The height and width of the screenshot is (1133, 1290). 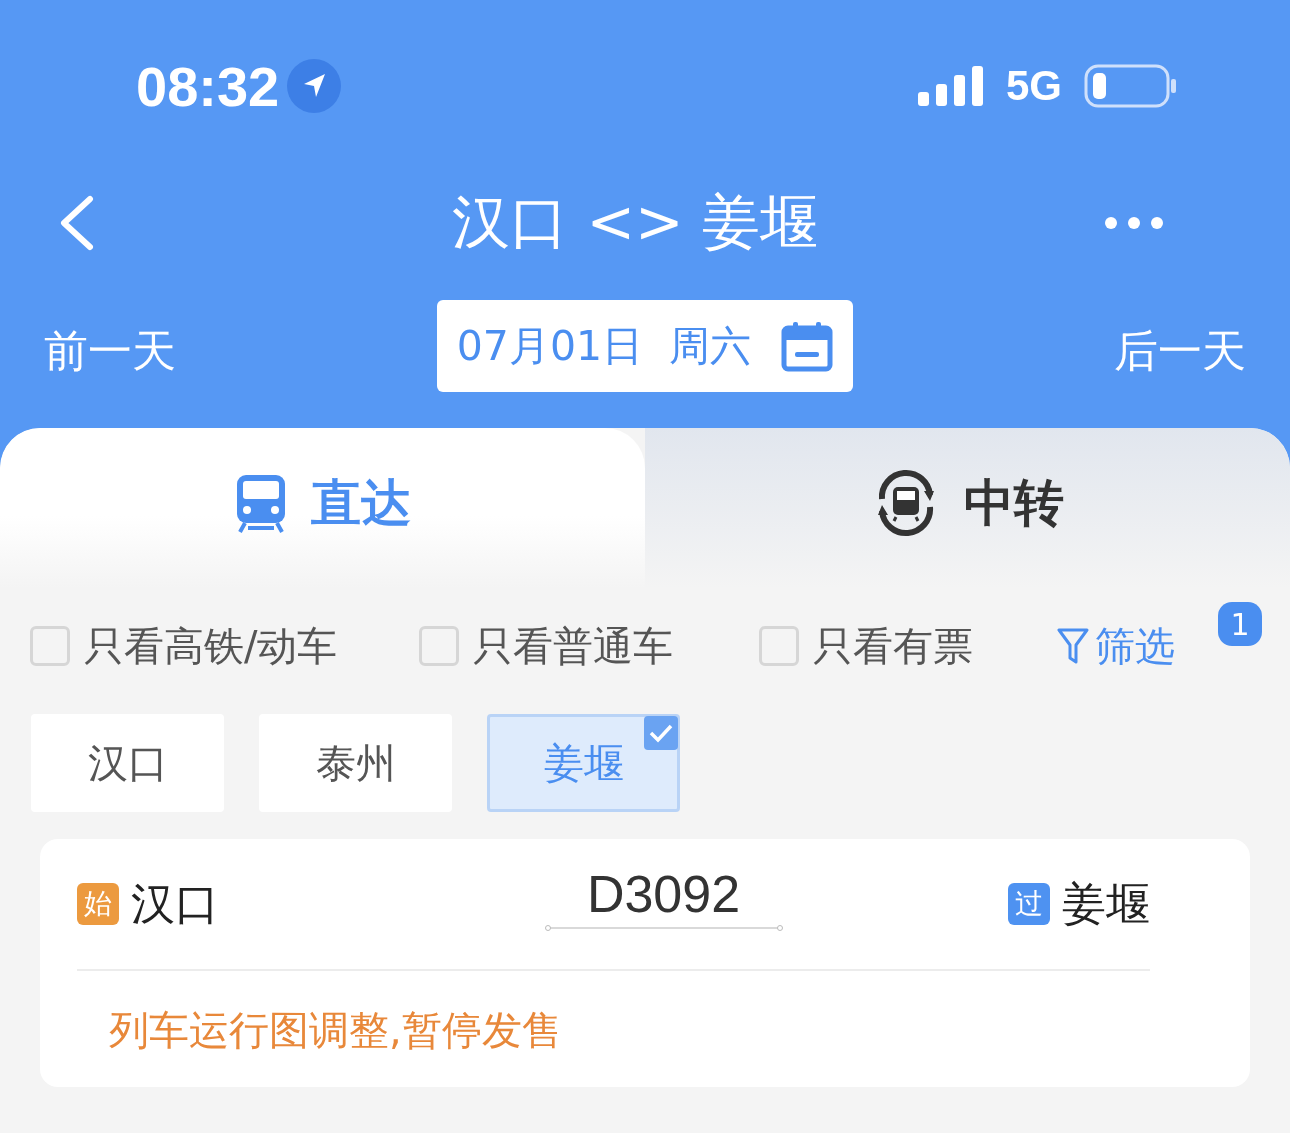 What do you see at coordinates (175, 903) in the screenshot?
I see `departure-station: 汉口` at bounding box center [175, 903].